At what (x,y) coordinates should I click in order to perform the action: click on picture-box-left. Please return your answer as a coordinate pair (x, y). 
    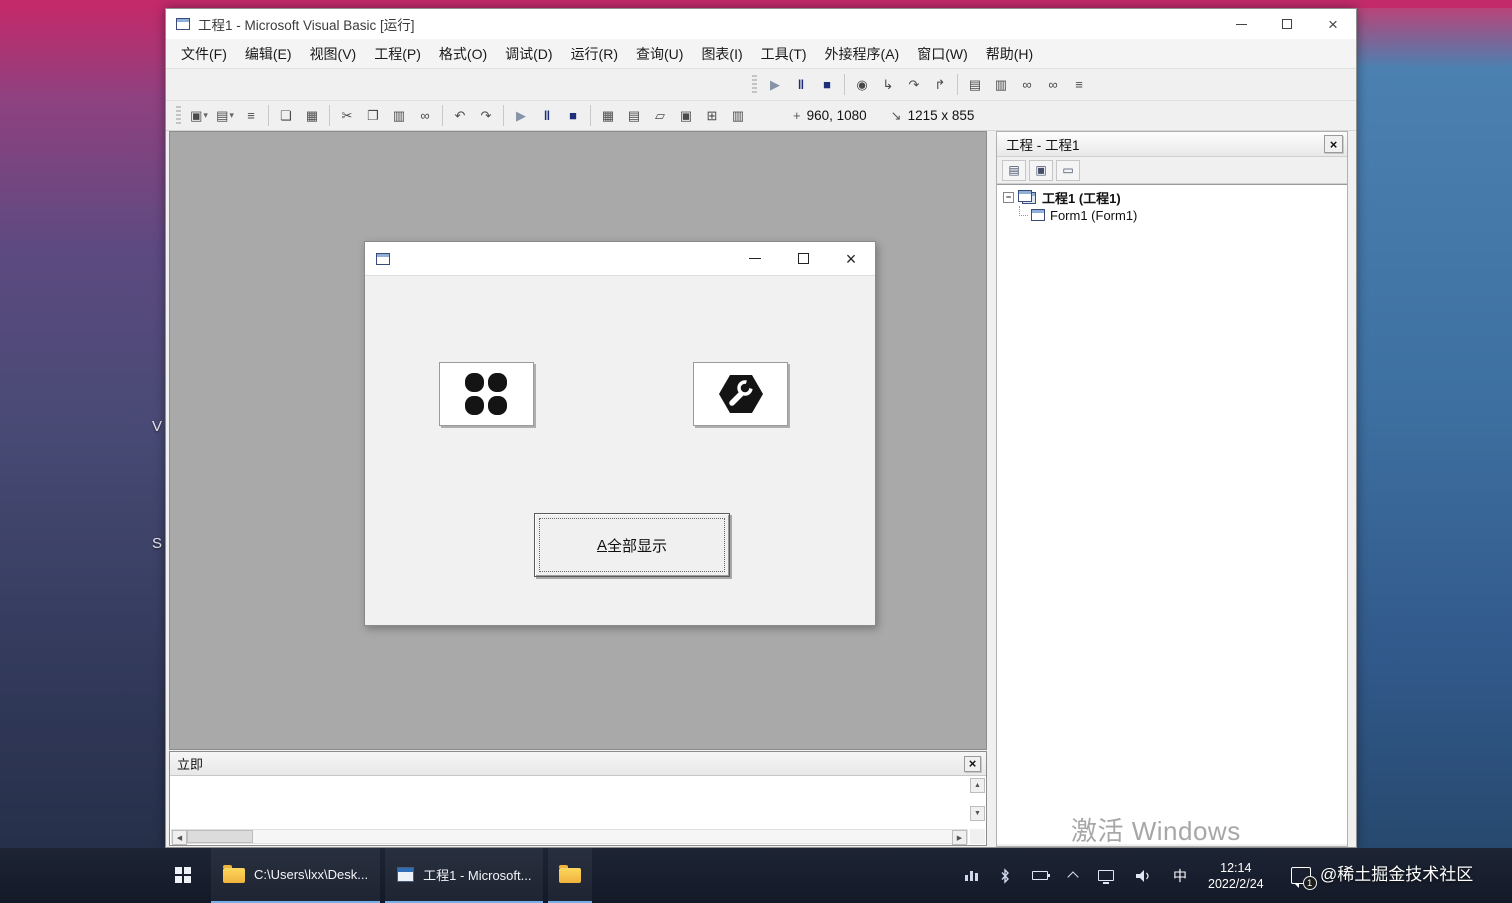
    Looking at the image, I should click on (486, 394).